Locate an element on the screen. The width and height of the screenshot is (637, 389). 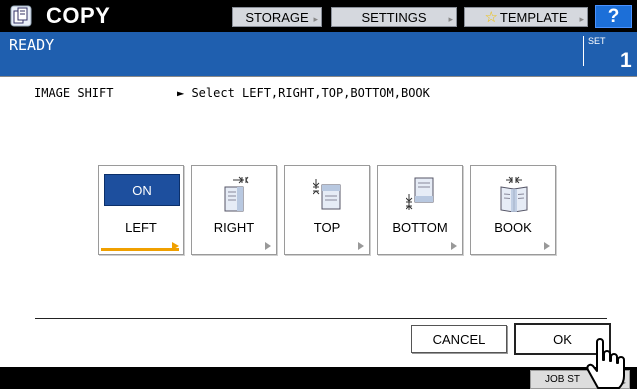
action-divider is located at coordinates (321, 318).